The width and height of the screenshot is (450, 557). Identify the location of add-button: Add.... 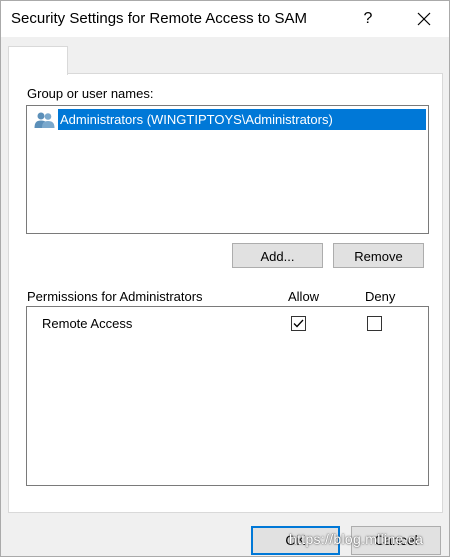
(277, 255).